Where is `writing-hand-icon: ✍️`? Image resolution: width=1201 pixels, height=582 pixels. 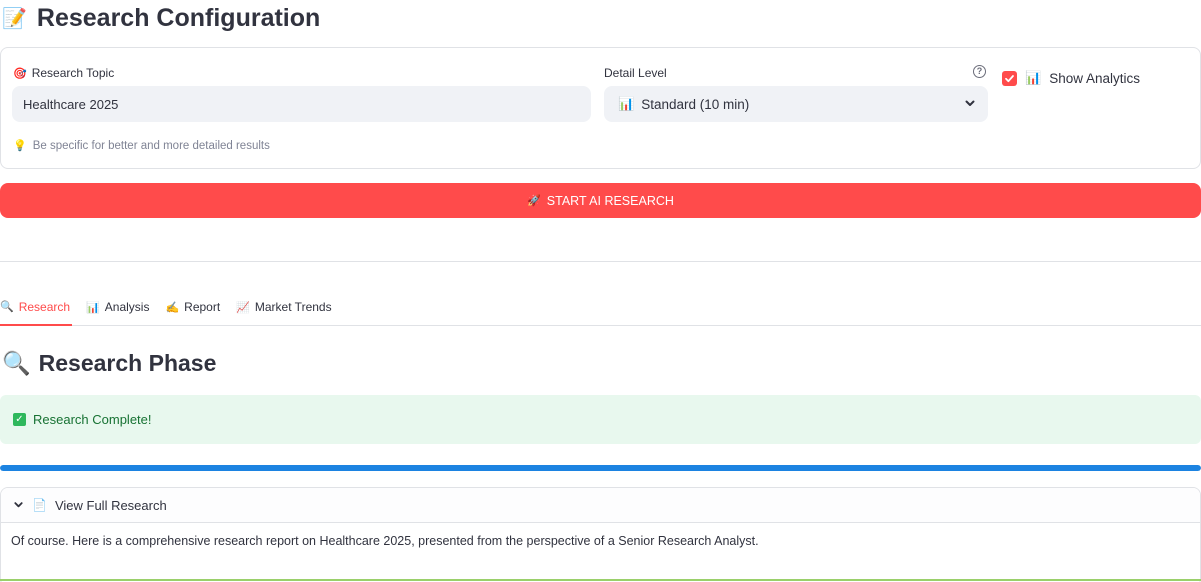 writing-hand-icon: ✍️ is located at coordinates (172, 307).